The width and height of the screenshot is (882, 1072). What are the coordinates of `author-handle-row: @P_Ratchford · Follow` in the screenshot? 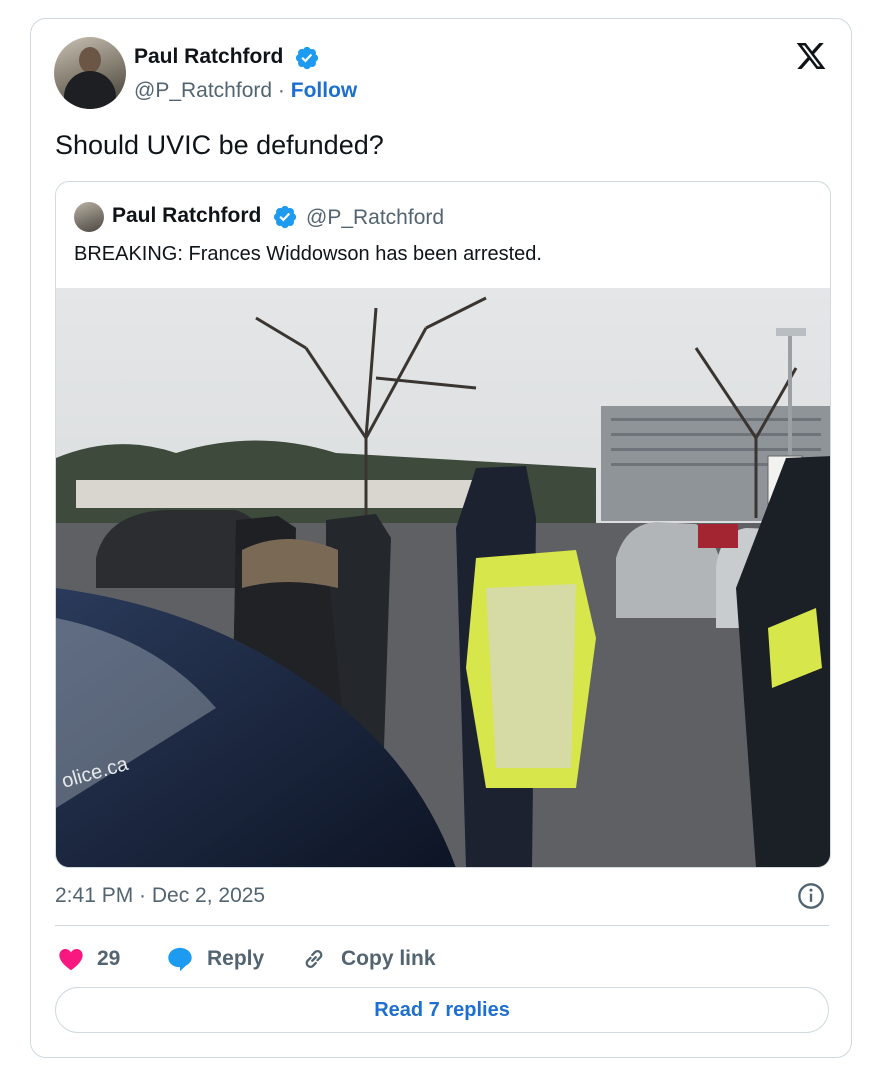 It's located at (245, 91).